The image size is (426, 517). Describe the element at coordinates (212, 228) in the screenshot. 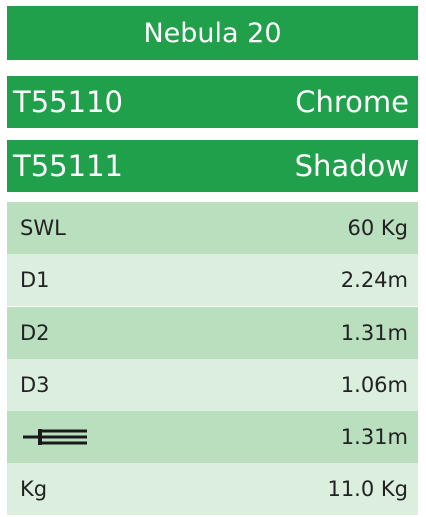

I see `spec-row-swl: SWL 60 Kg` at that location.